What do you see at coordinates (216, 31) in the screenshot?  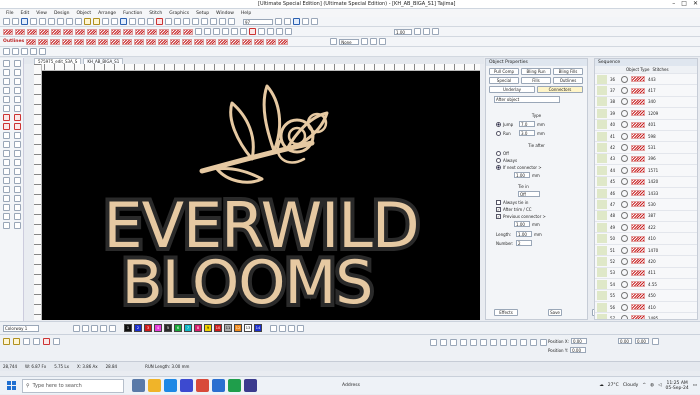 I see `density-icon` at bounding box center [216, 31].